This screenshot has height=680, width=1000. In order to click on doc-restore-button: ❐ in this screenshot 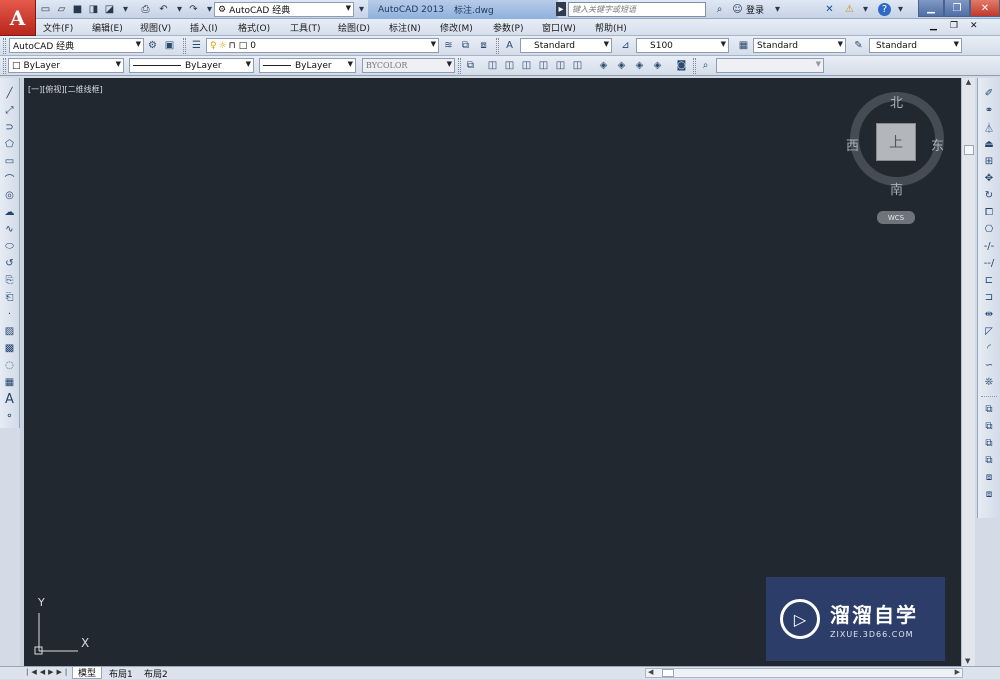, I will do `click(954, 26)`.